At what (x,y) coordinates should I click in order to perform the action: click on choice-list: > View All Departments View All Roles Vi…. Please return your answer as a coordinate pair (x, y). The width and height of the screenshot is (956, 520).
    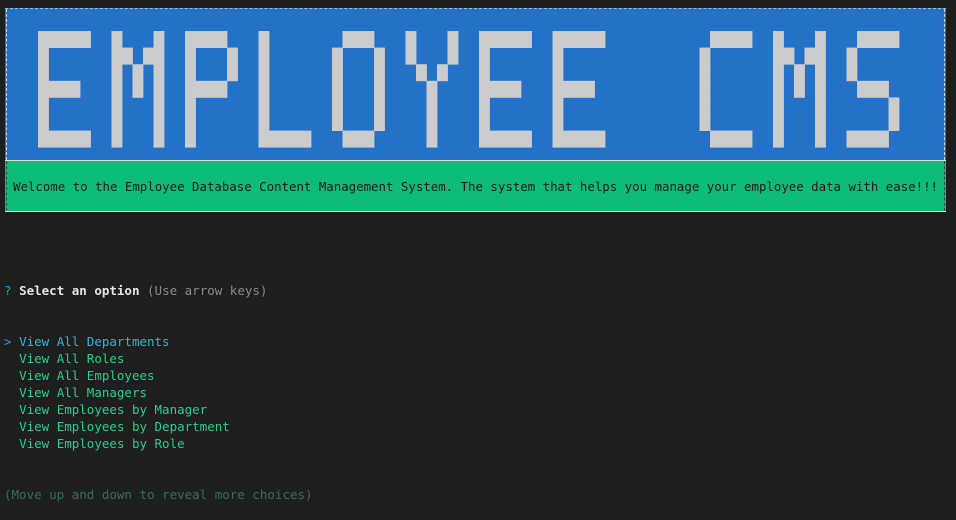
    Looking at the image, I should click on (158, 392).